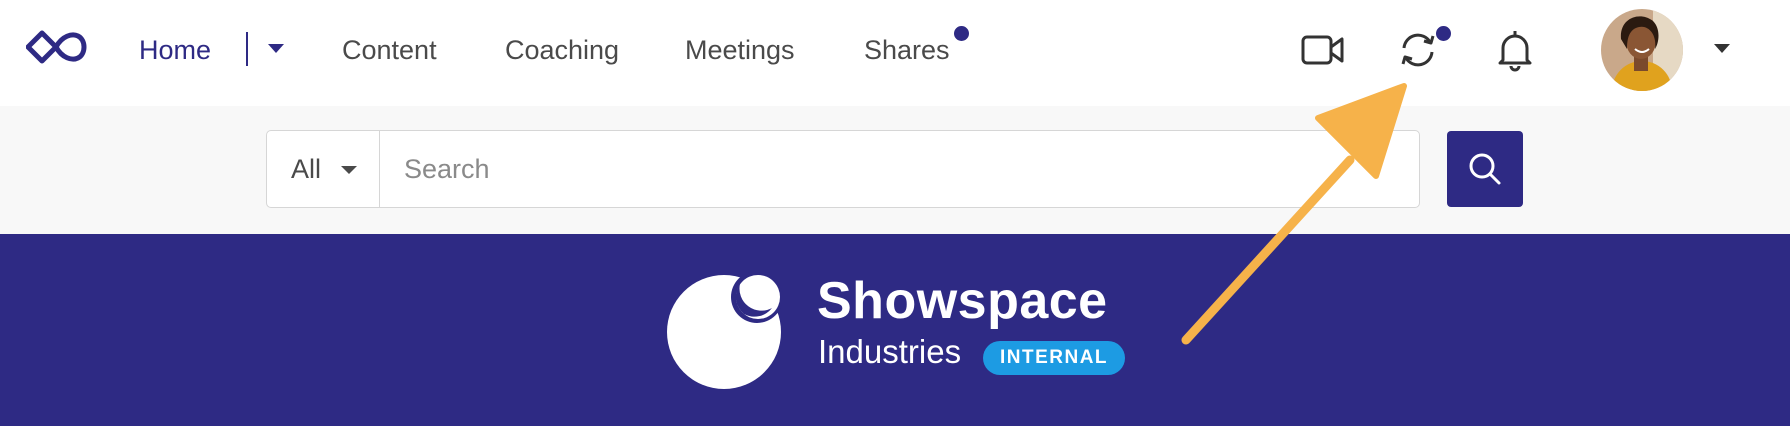 Image resolution: width=1790 pixels, height=426 pixels. Describe the element at coordinates (1722, 48) in the screenshot. I see `account-dropdown-caret` at that location.